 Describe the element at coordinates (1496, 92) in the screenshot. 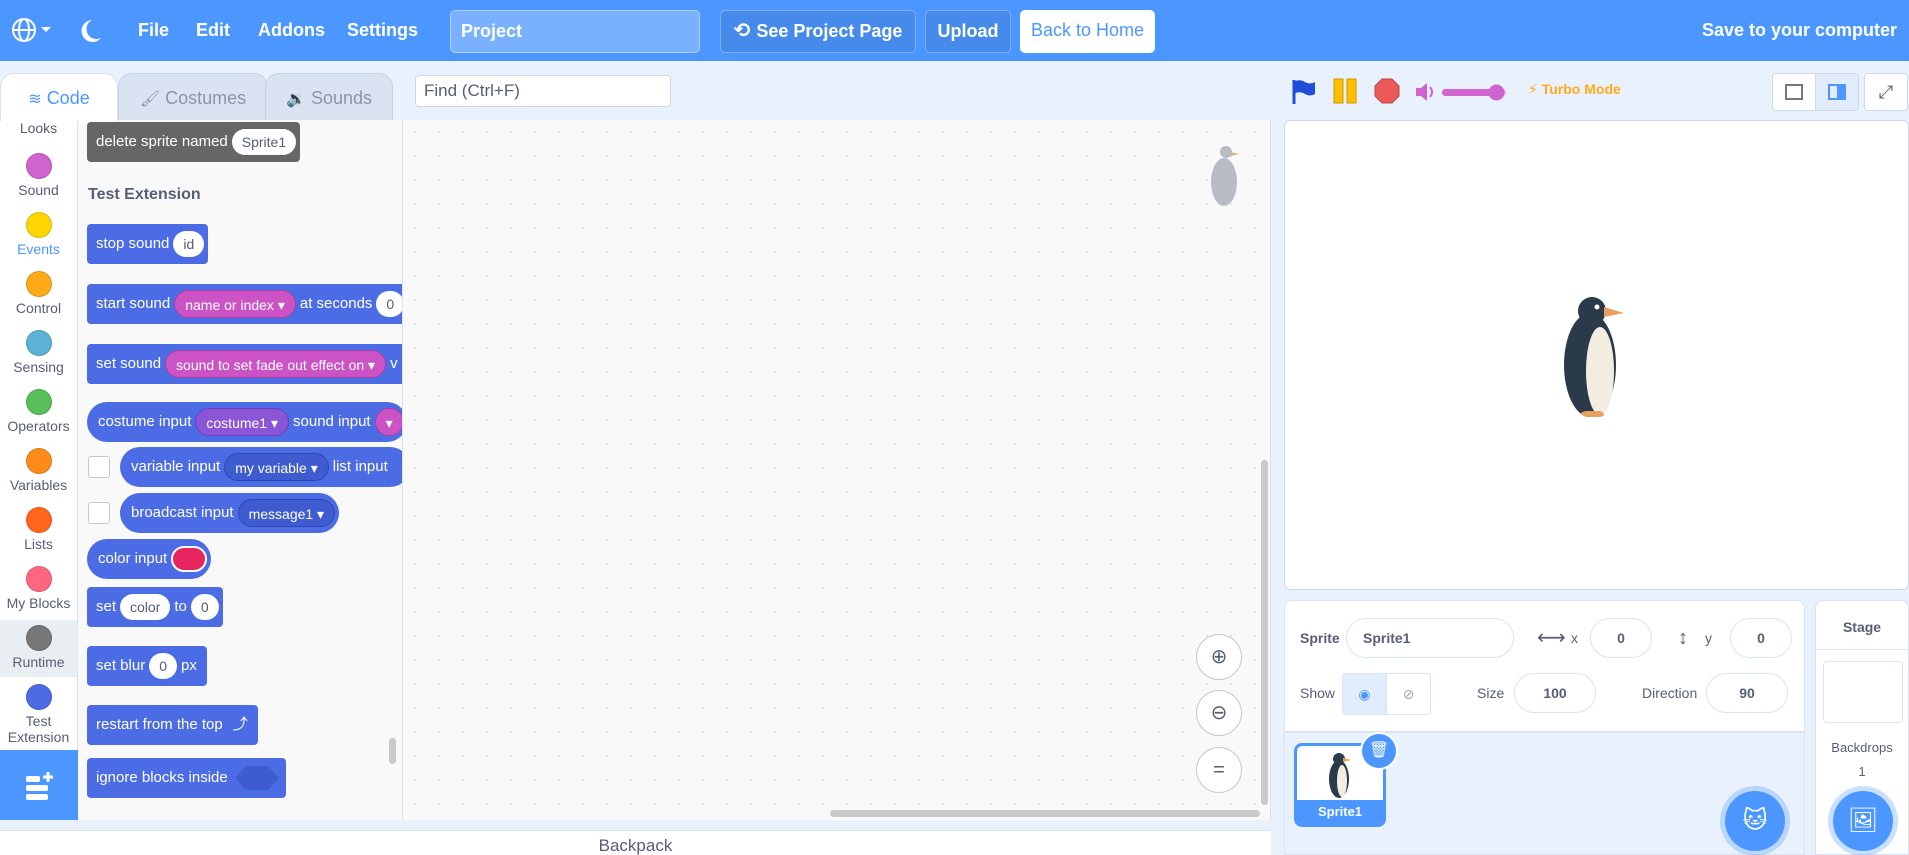

I see `volume-knob` at that location.